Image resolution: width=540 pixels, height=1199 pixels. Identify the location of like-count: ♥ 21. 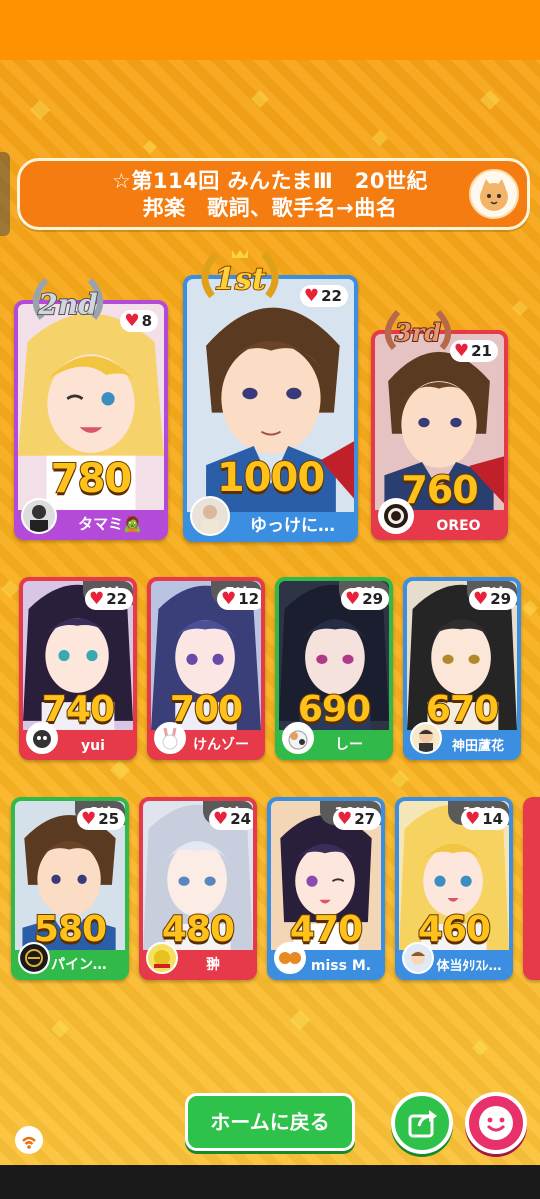
(473, 351).